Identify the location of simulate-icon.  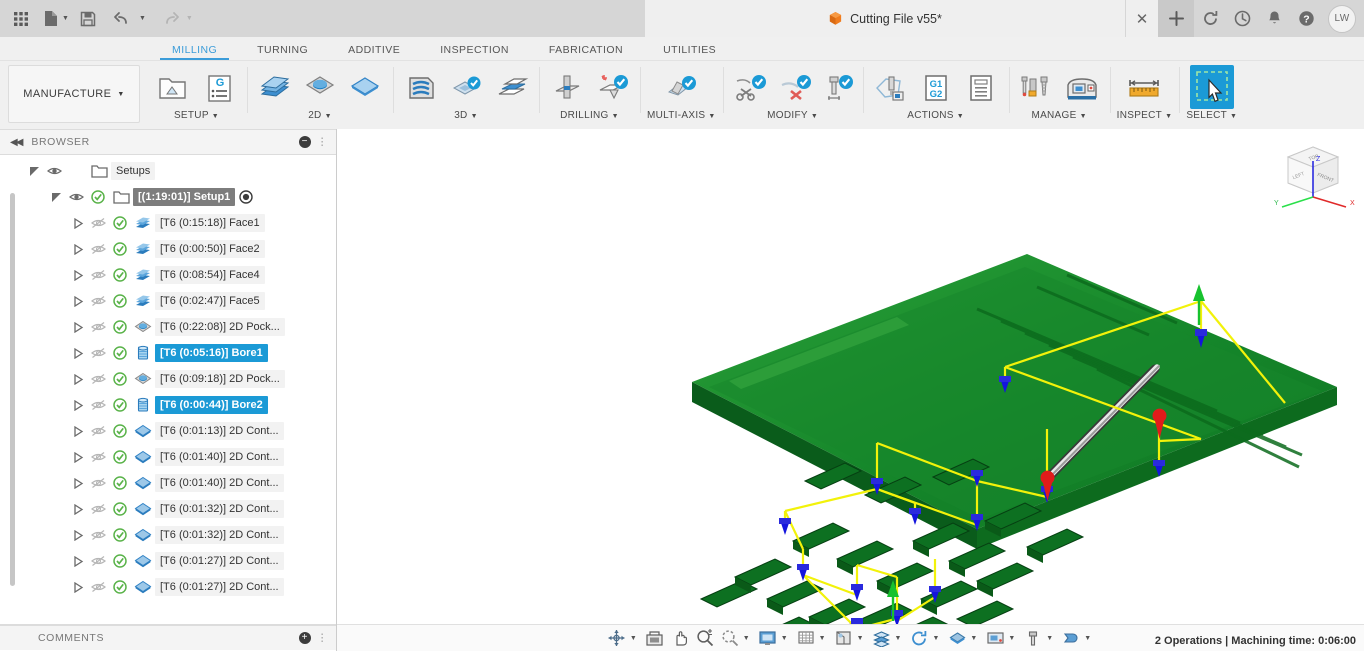
(919, 638).